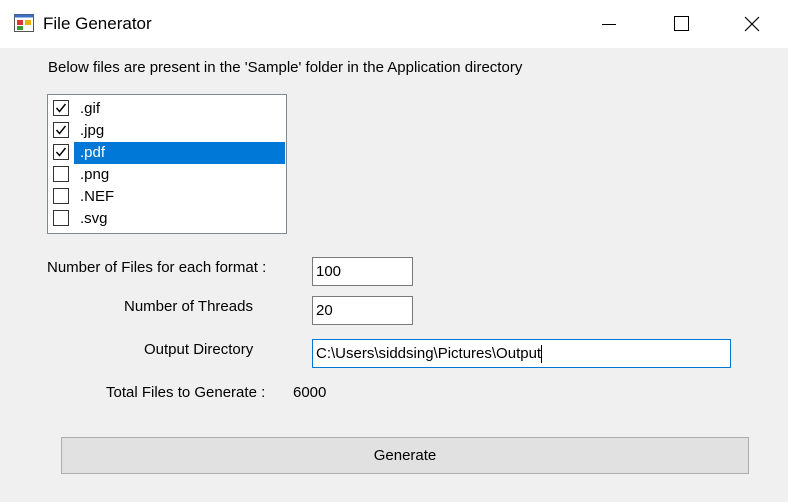  What do you see at coordinates (362, 310) in the screenshot?
I see `threads-input: 20` at bounding box center [362, 310].